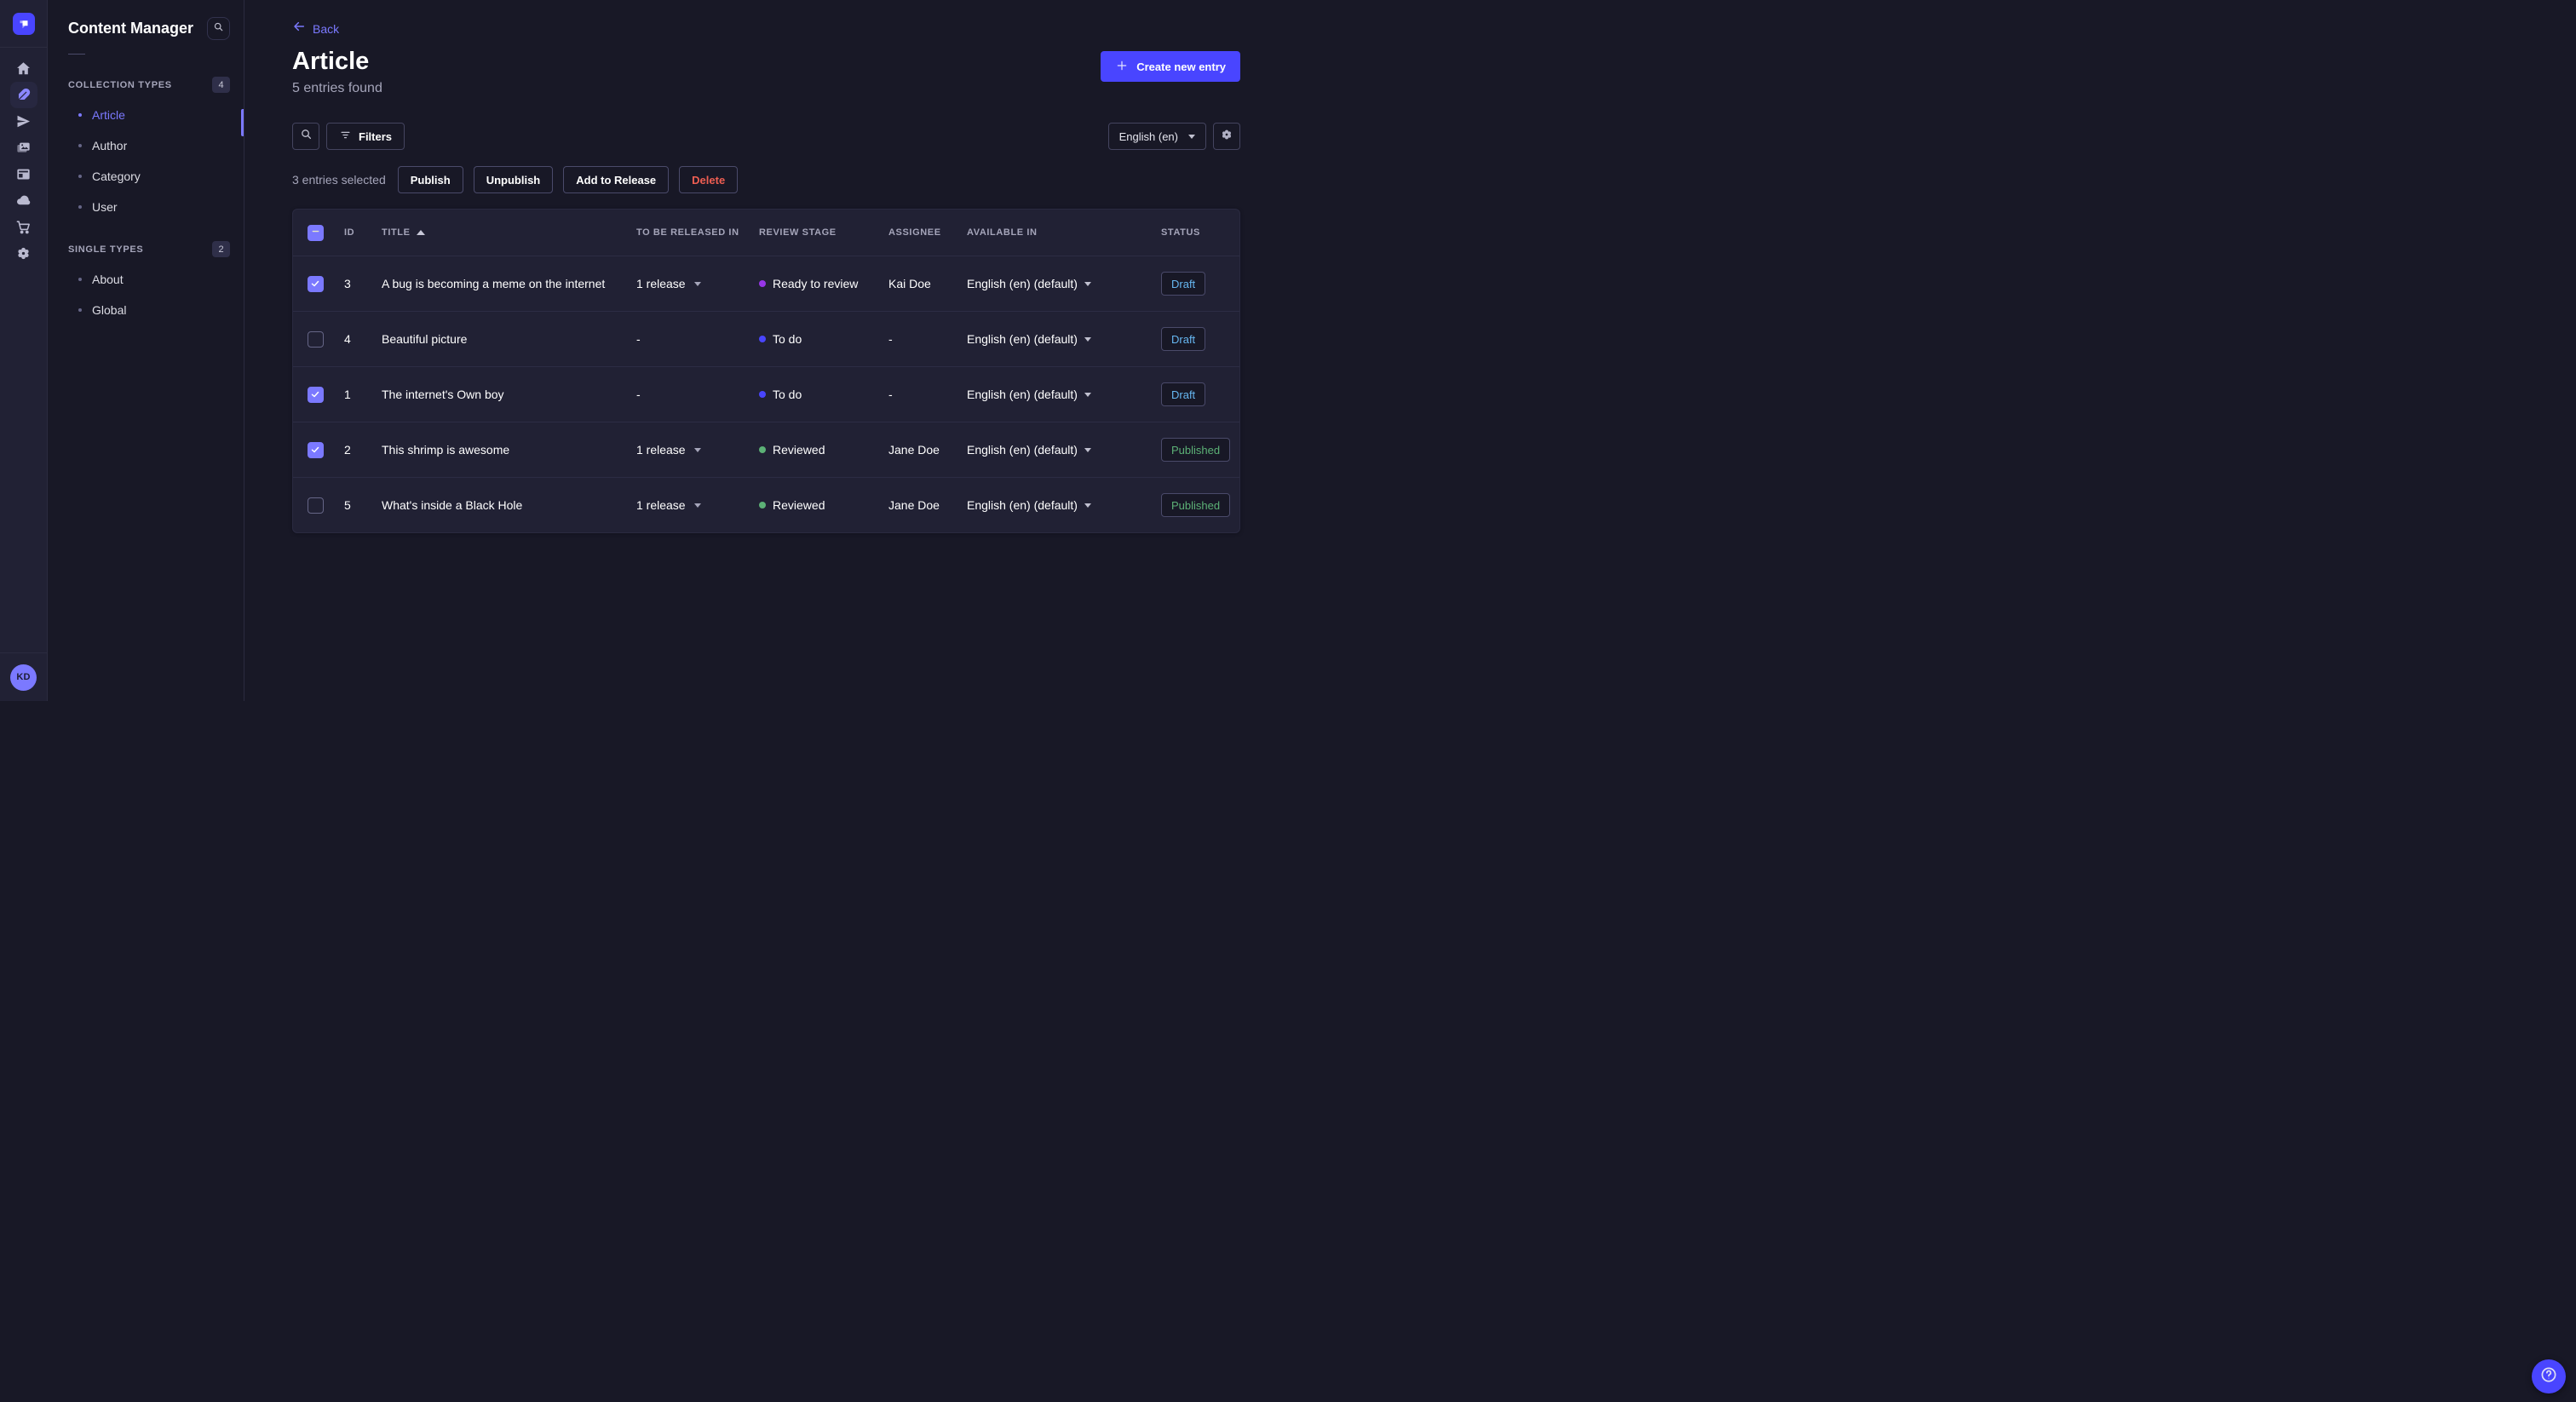 The image size is (2576, 1402). What do you see at coordinates (24, 677) in the screenshot?
I see `user-avatar: KD` at bounding box center [24, 677].